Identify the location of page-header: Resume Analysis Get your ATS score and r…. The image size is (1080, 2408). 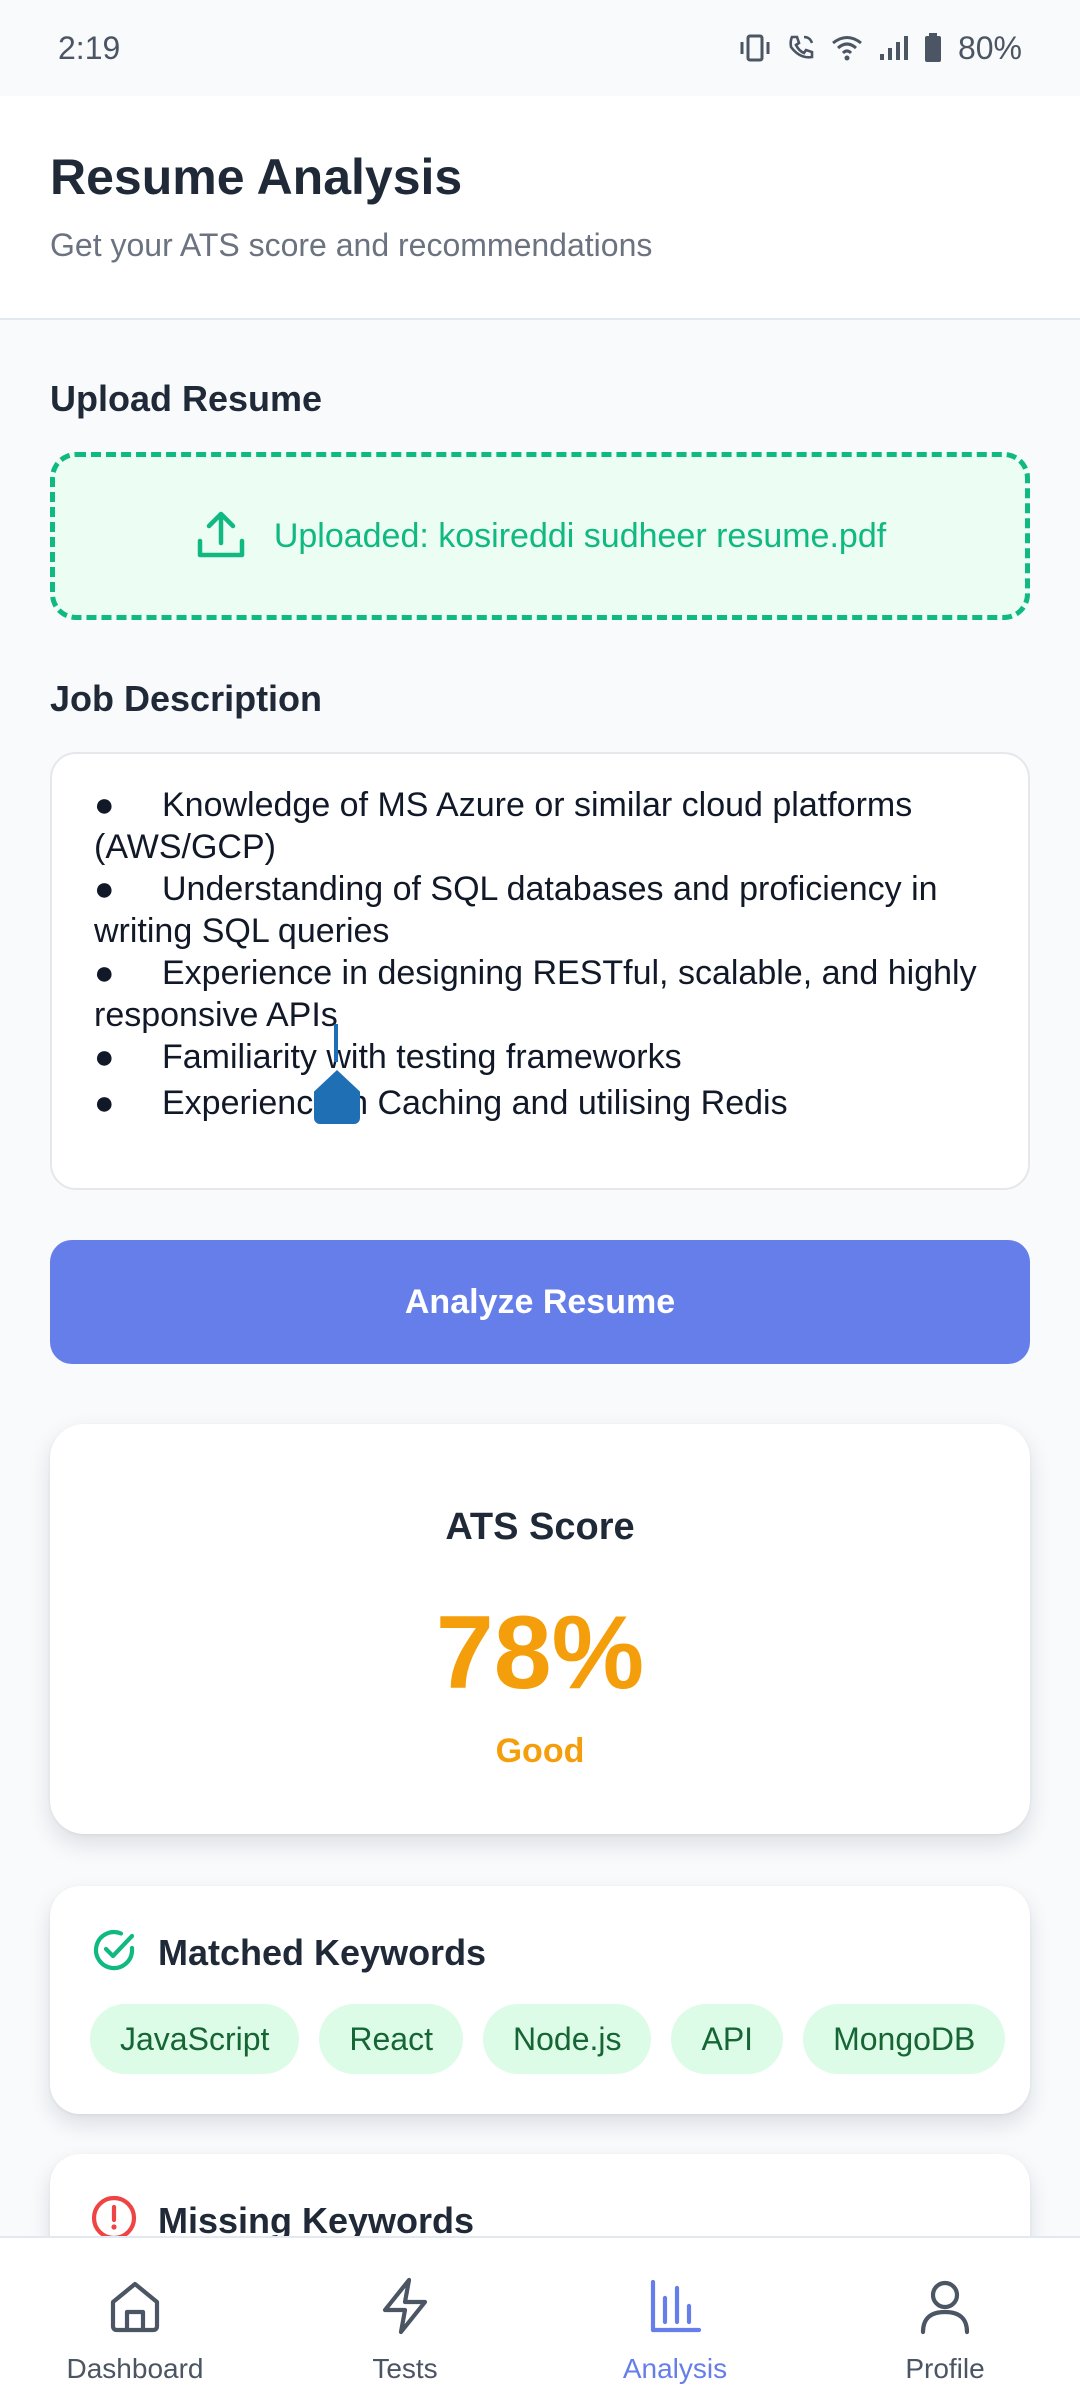
(540, 208).